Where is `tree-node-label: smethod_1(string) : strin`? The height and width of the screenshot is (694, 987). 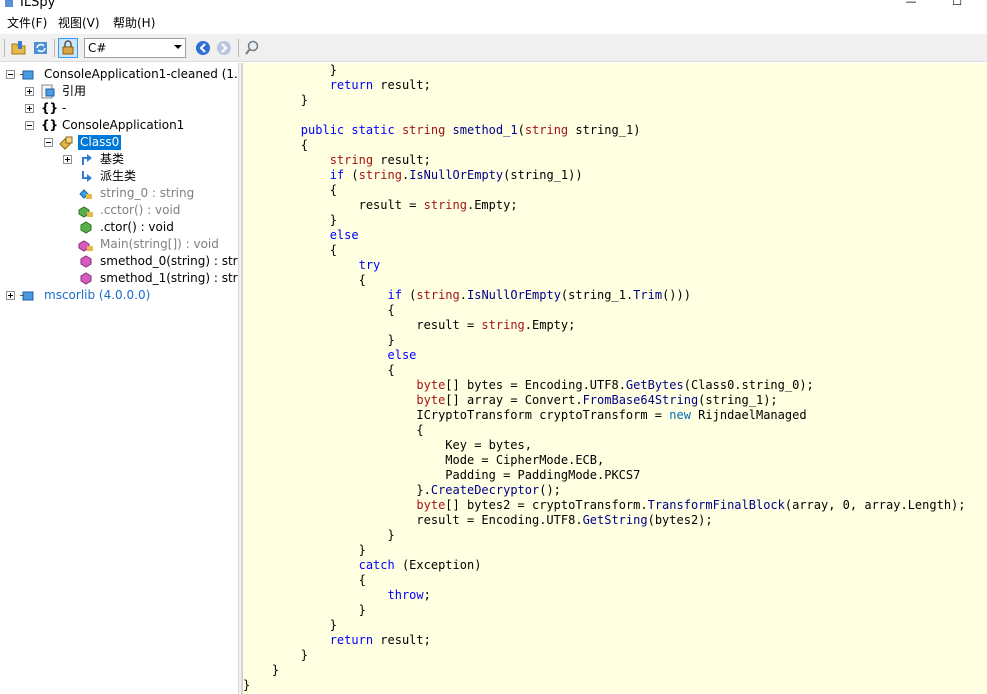
tree-node-label: smethod_1(string) : strin is located at coordinates (169, 278).